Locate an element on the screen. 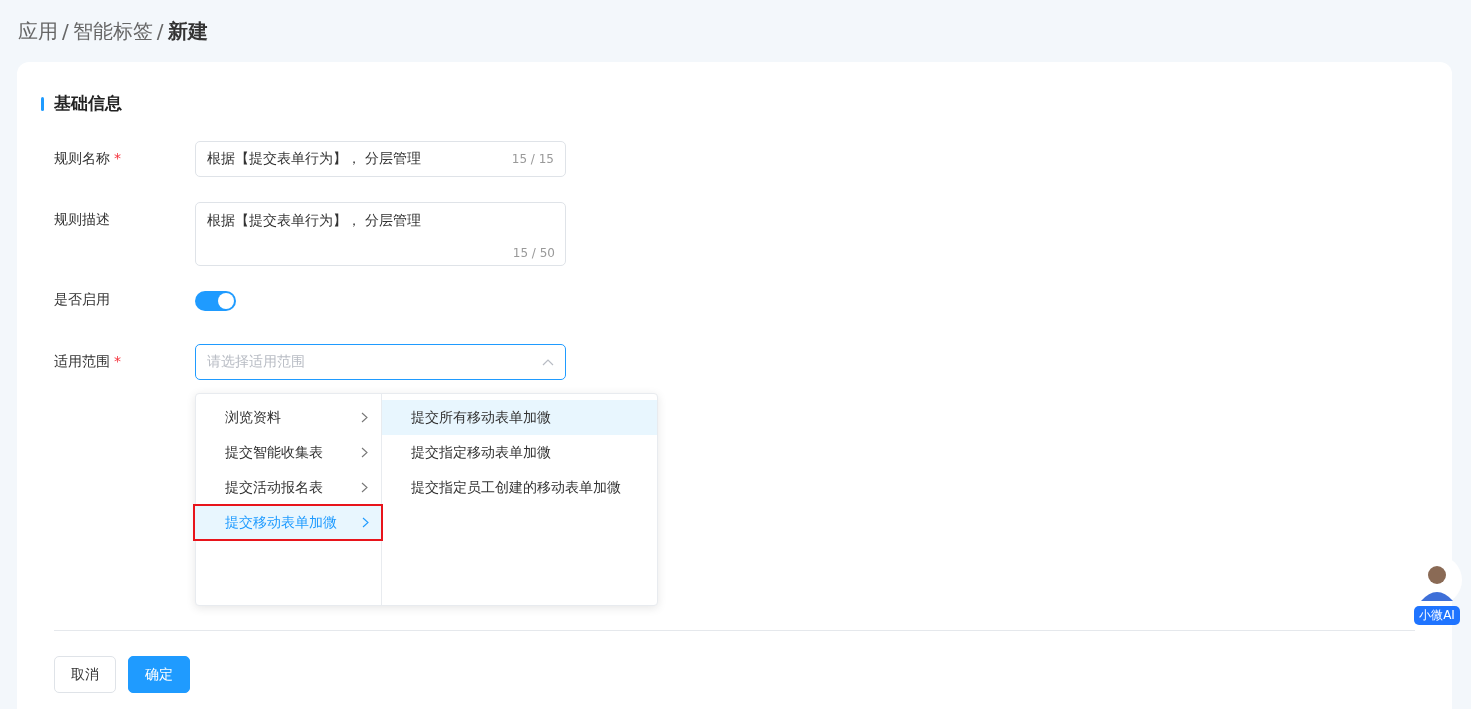  cascader-option: 提交指定移动表单加微 is located at coordinates (519, 452).